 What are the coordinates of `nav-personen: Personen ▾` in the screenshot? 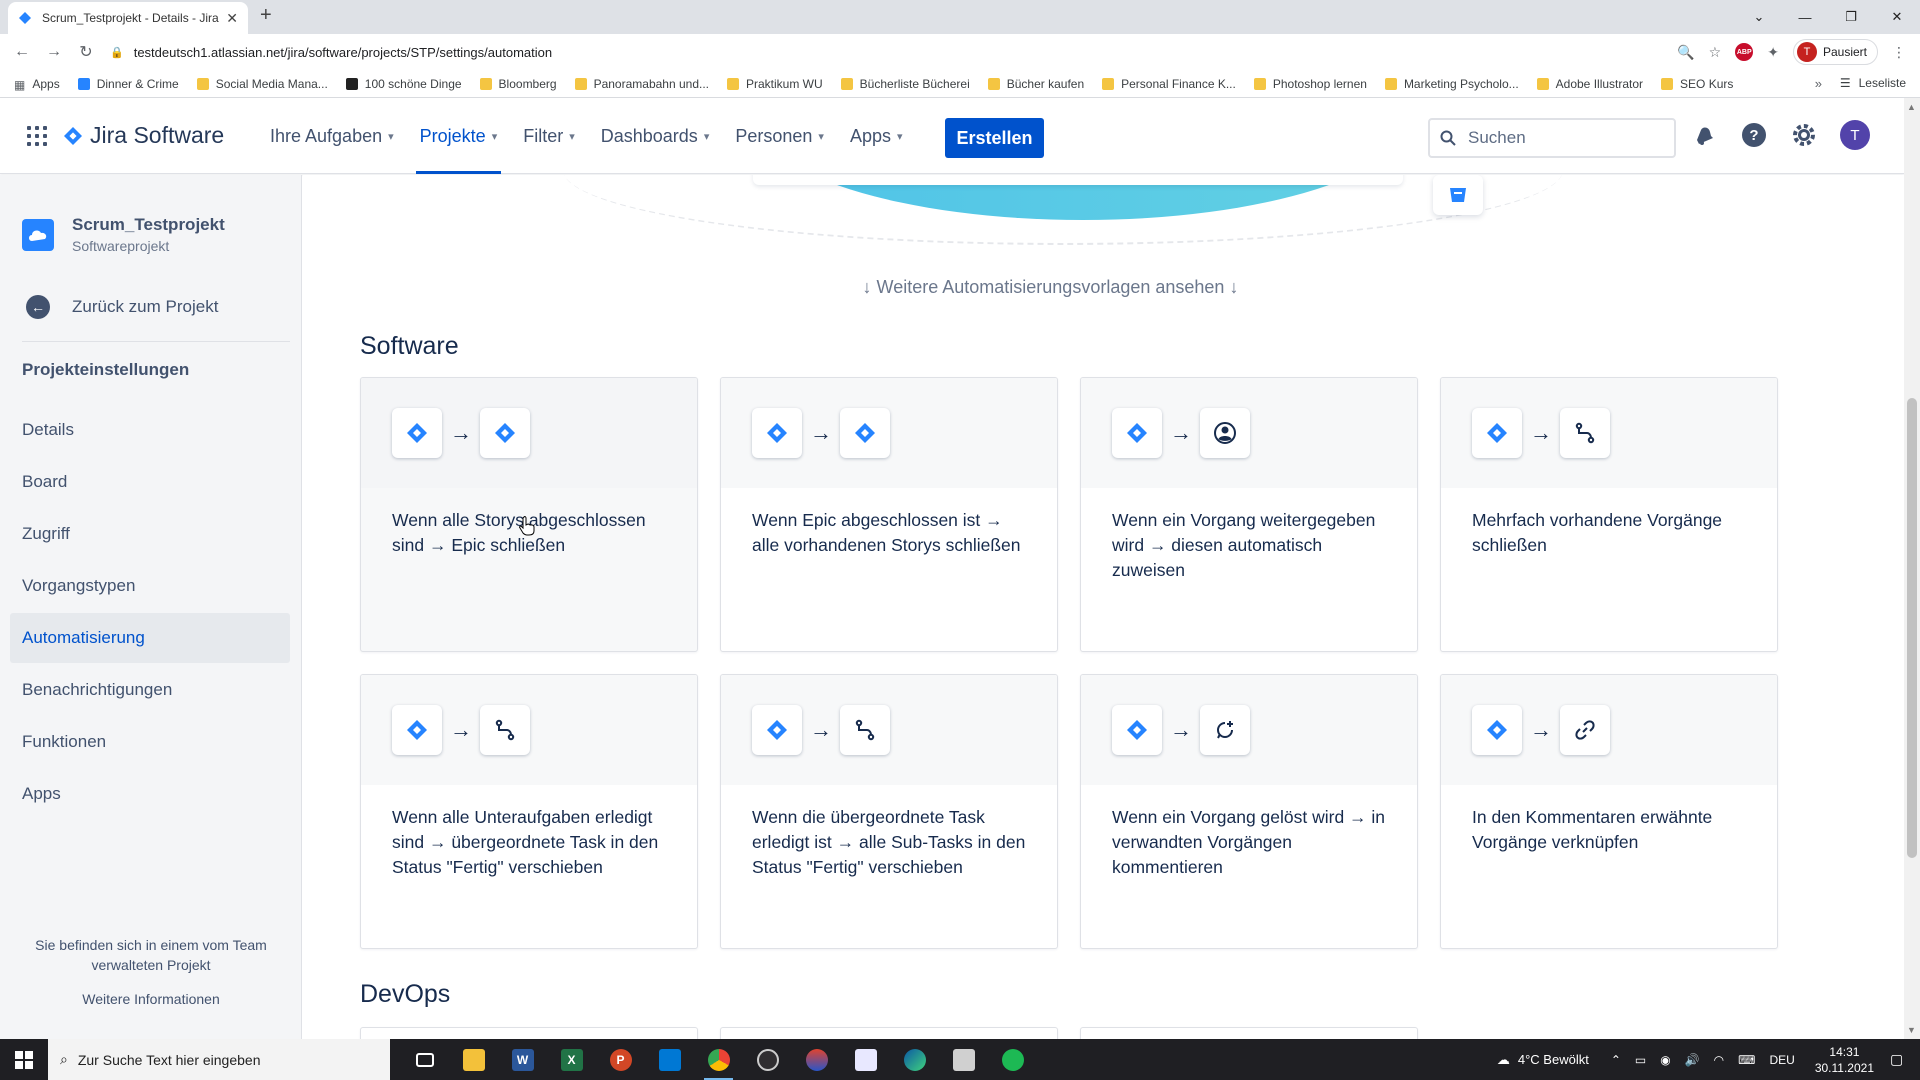 It's located at (779, 136).